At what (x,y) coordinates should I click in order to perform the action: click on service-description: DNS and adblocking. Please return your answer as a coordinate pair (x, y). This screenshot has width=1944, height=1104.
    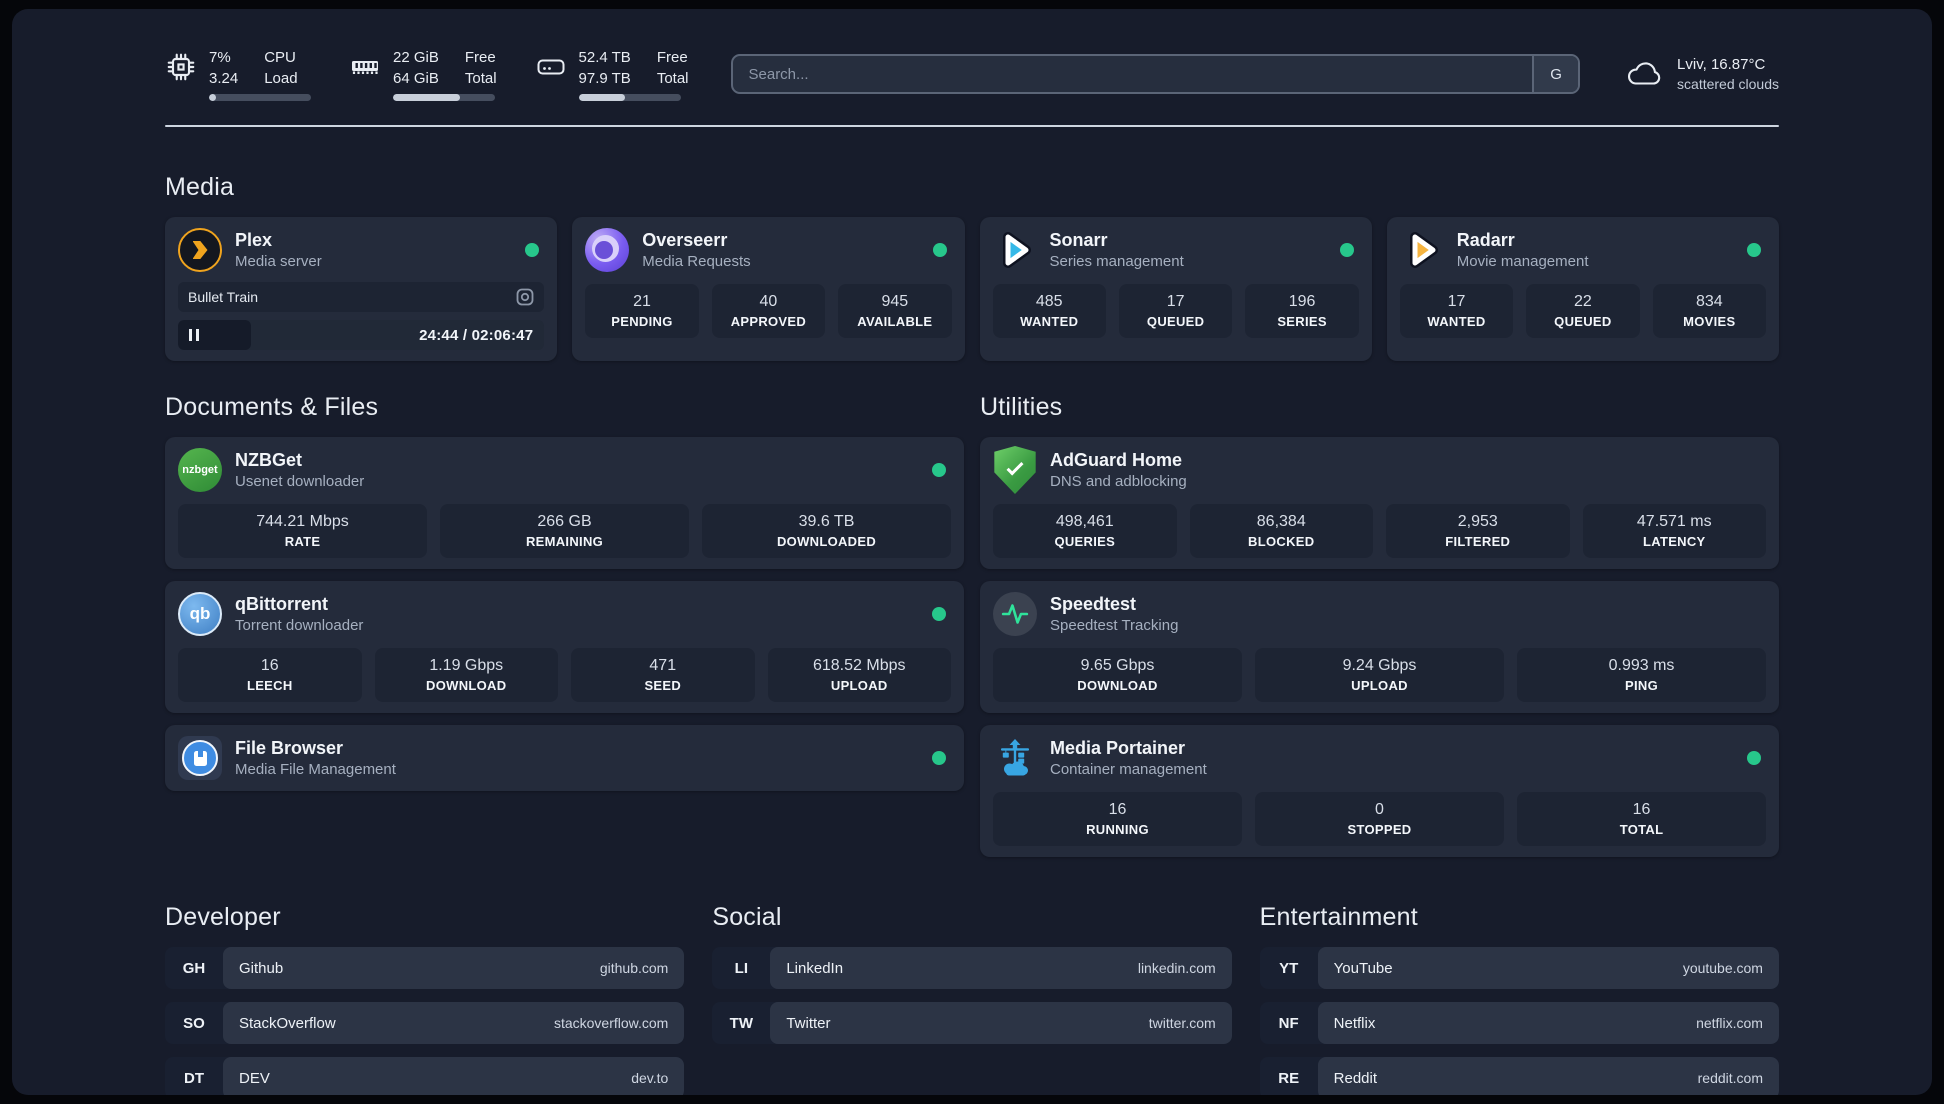
    Looking at the image, I should click on (1118, 481).